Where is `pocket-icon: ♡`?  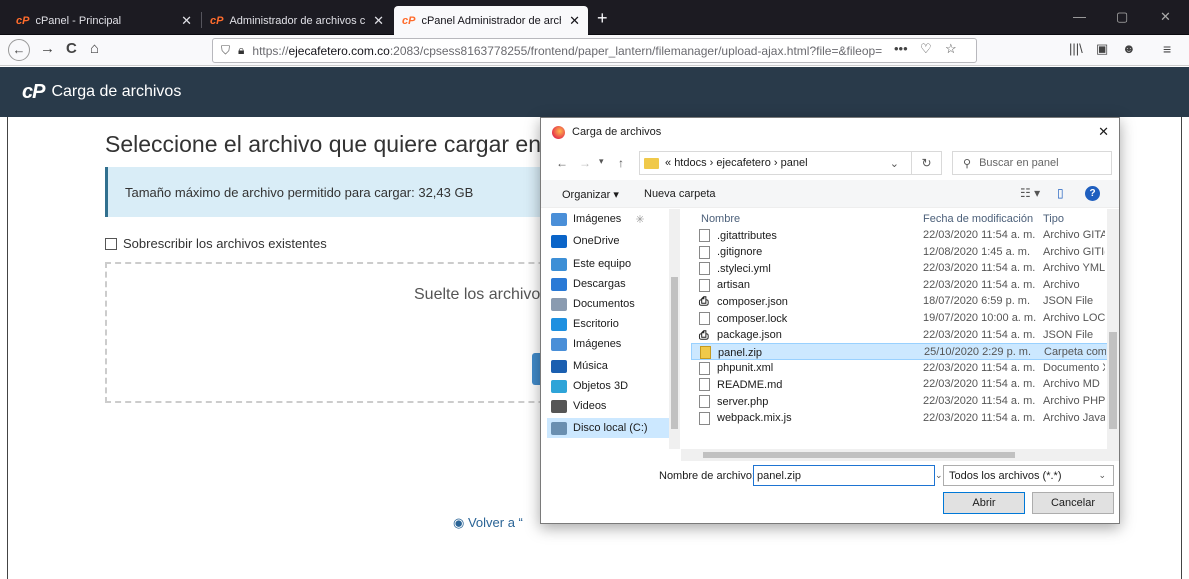 pocket-icon: ♡ is located at coordinates (926, 49).